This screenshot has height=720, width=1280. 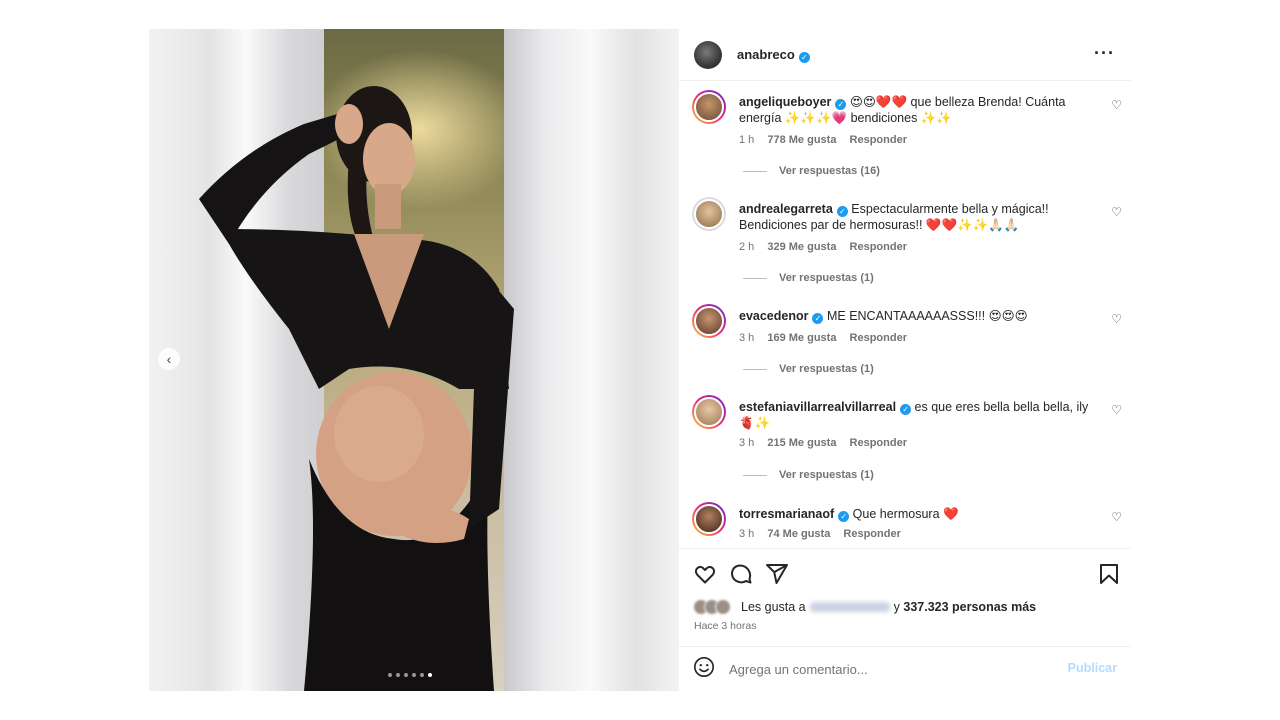 What do you see at coordinates (957, 102) in the screenshot?
I see `comment-text: 😍😍❤️❤️ que belleza Brenda! Cuánta` at bounding box center [957, 102].